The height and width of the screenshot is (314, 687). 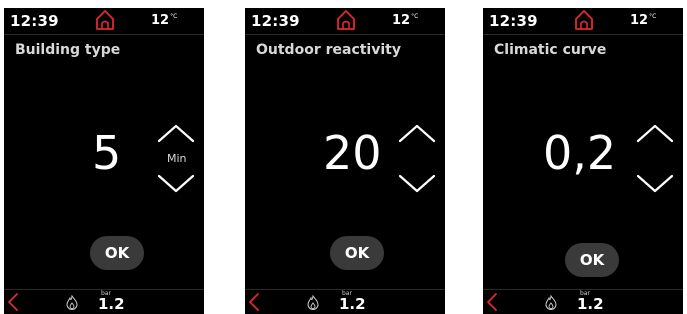 I want to click on setting-title: Climatic curve, so click(x=550, y=50).